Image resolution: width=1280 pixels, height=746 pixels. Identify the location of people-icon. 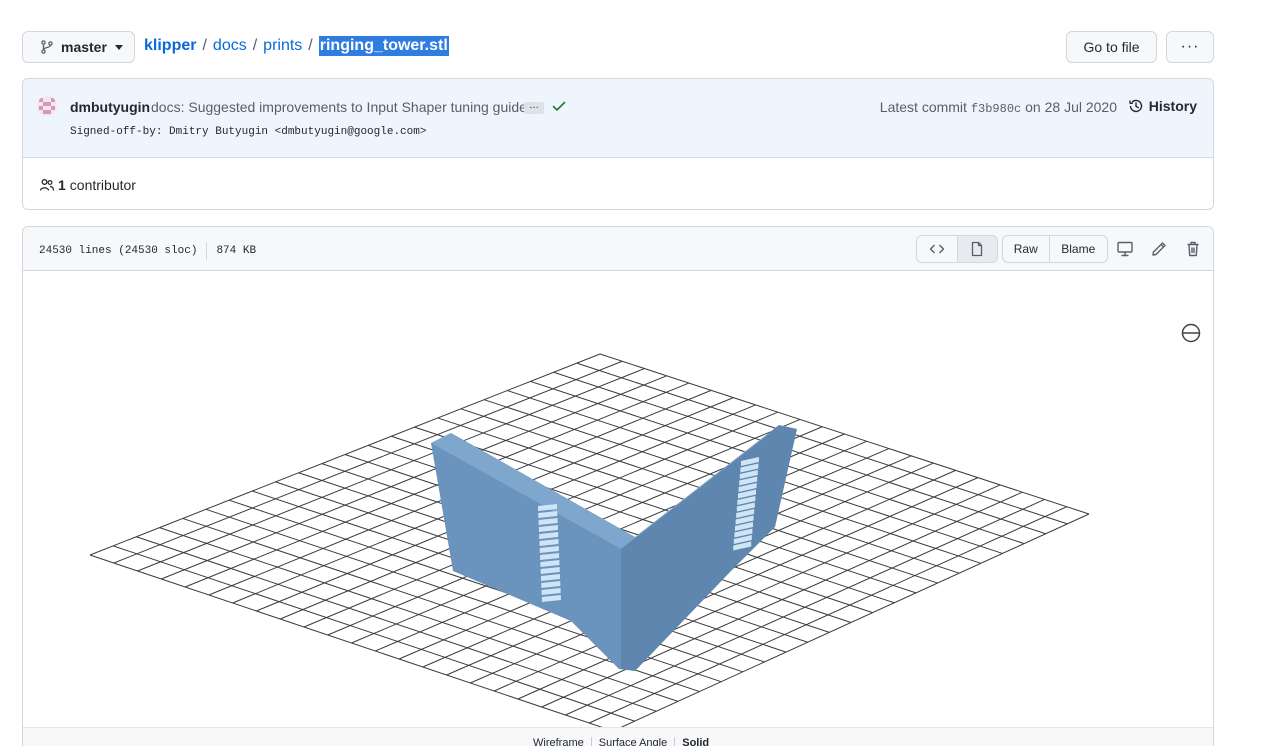
(47, 185).